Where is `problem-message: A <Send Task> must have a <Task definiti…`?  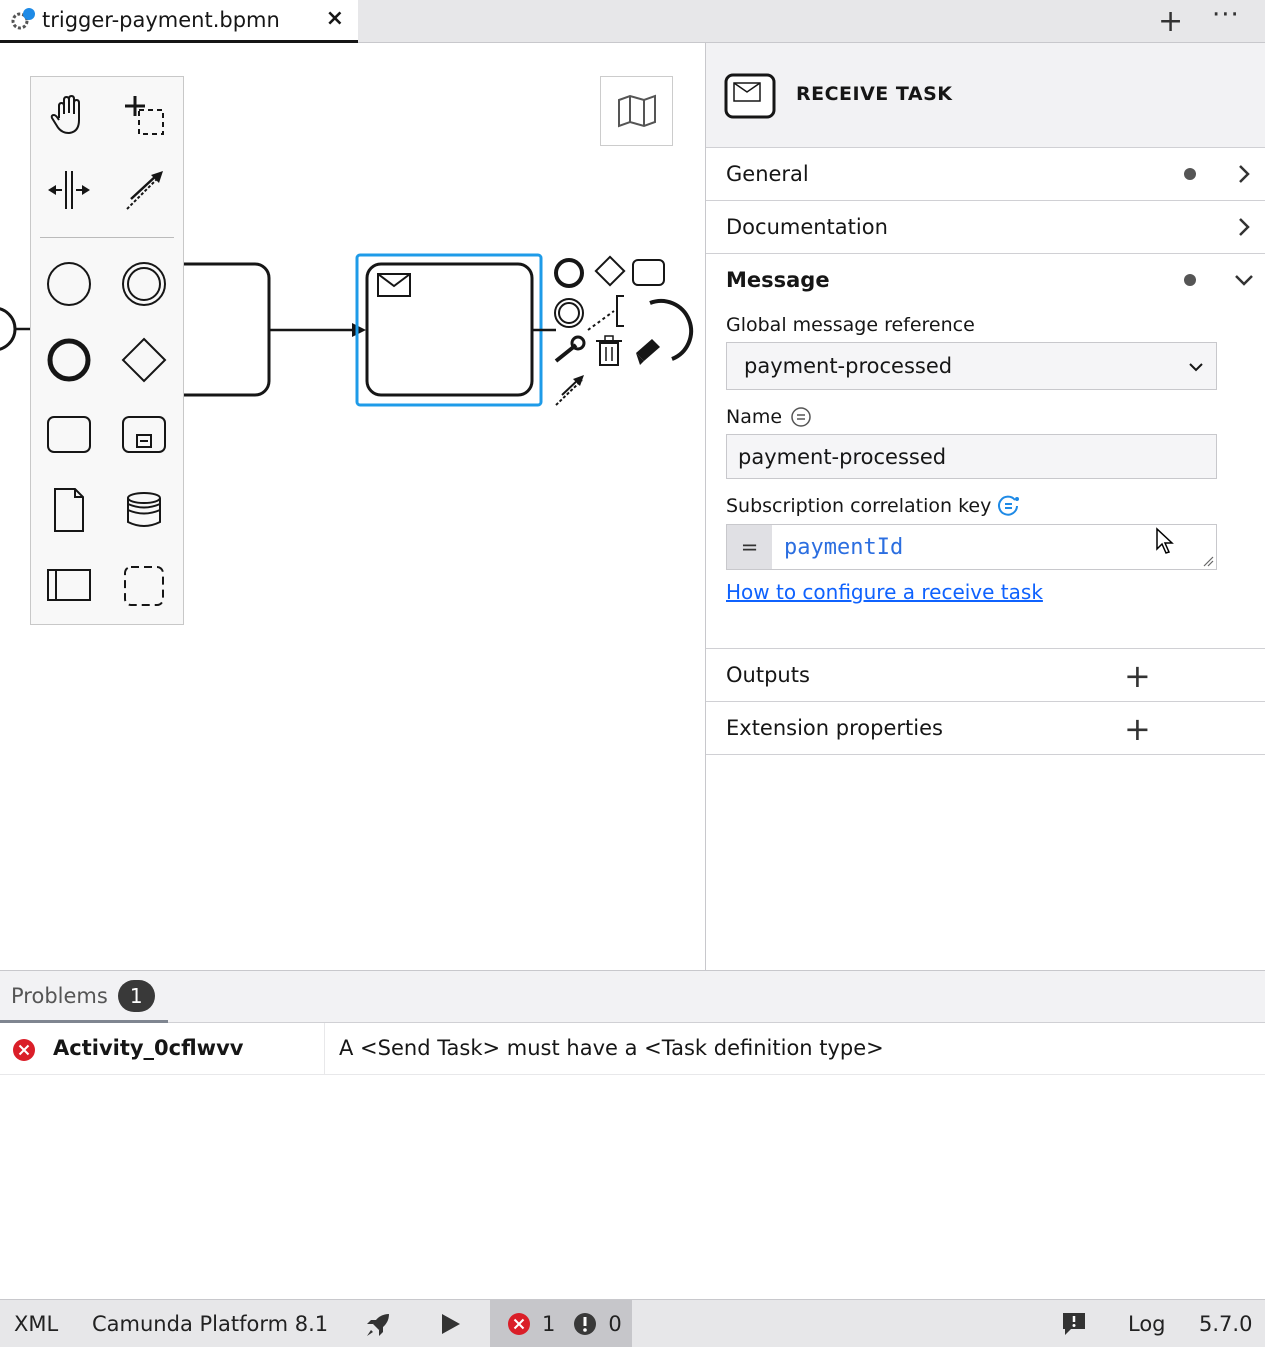 problem-message: A <Send Task> must have a <Task definiti… is located at coordinates (611, 1048).